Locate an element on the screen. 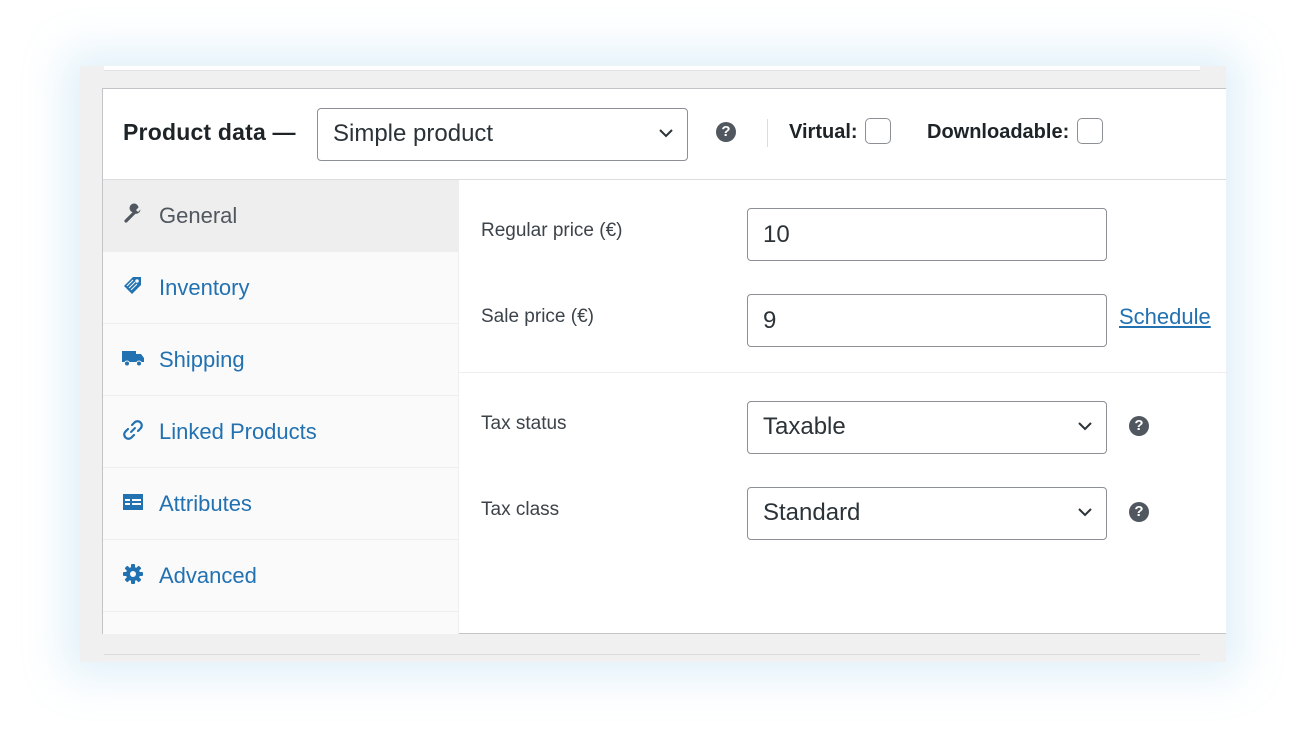 This screenshot has height=740, width=1300. header-separator is located at coordinates (767, 133).